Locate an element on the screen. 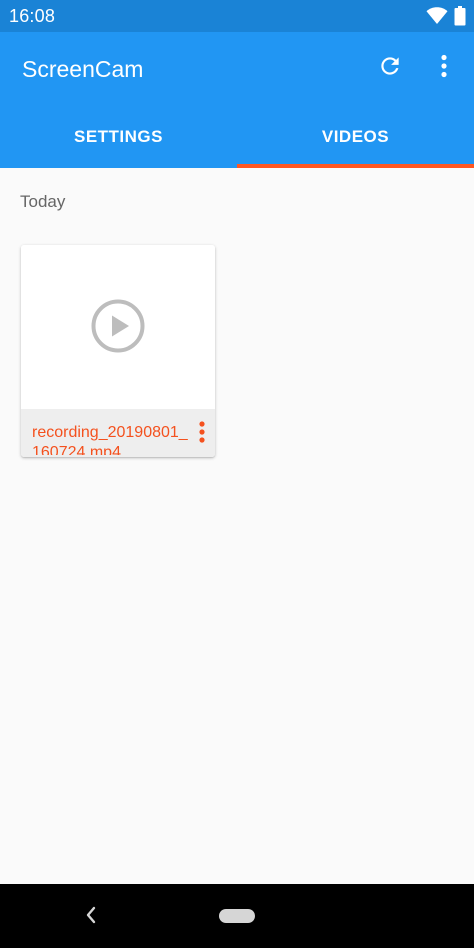  video-thumbnail is located at coordinates (118, 327).